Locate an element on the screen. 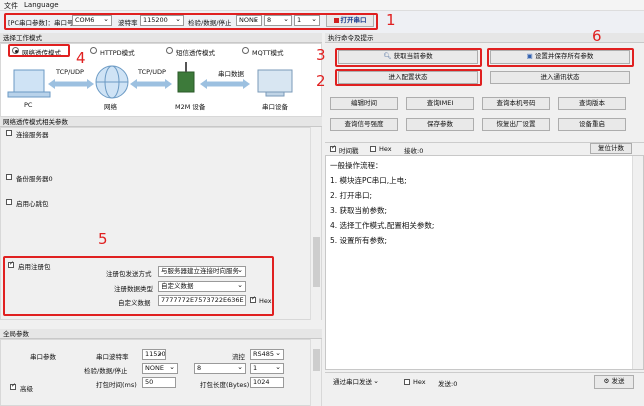 The width and height of the screenshot is (644, 406). m2m-device-icon is located at coordinates (186, 77).